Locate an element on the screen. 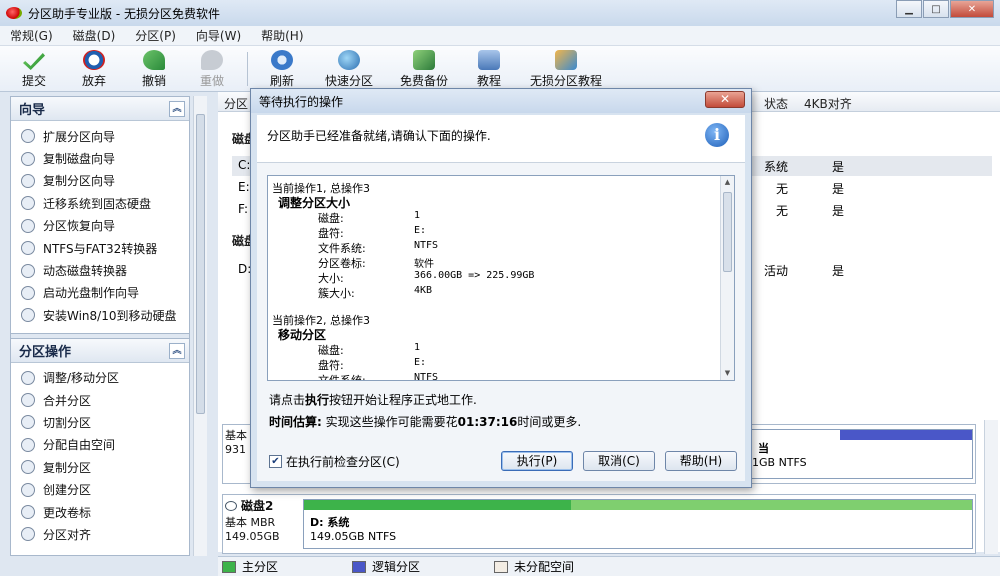 This screenshot has height=576, width=1000. close-button: ✕ is located at coordinates (972, 9).